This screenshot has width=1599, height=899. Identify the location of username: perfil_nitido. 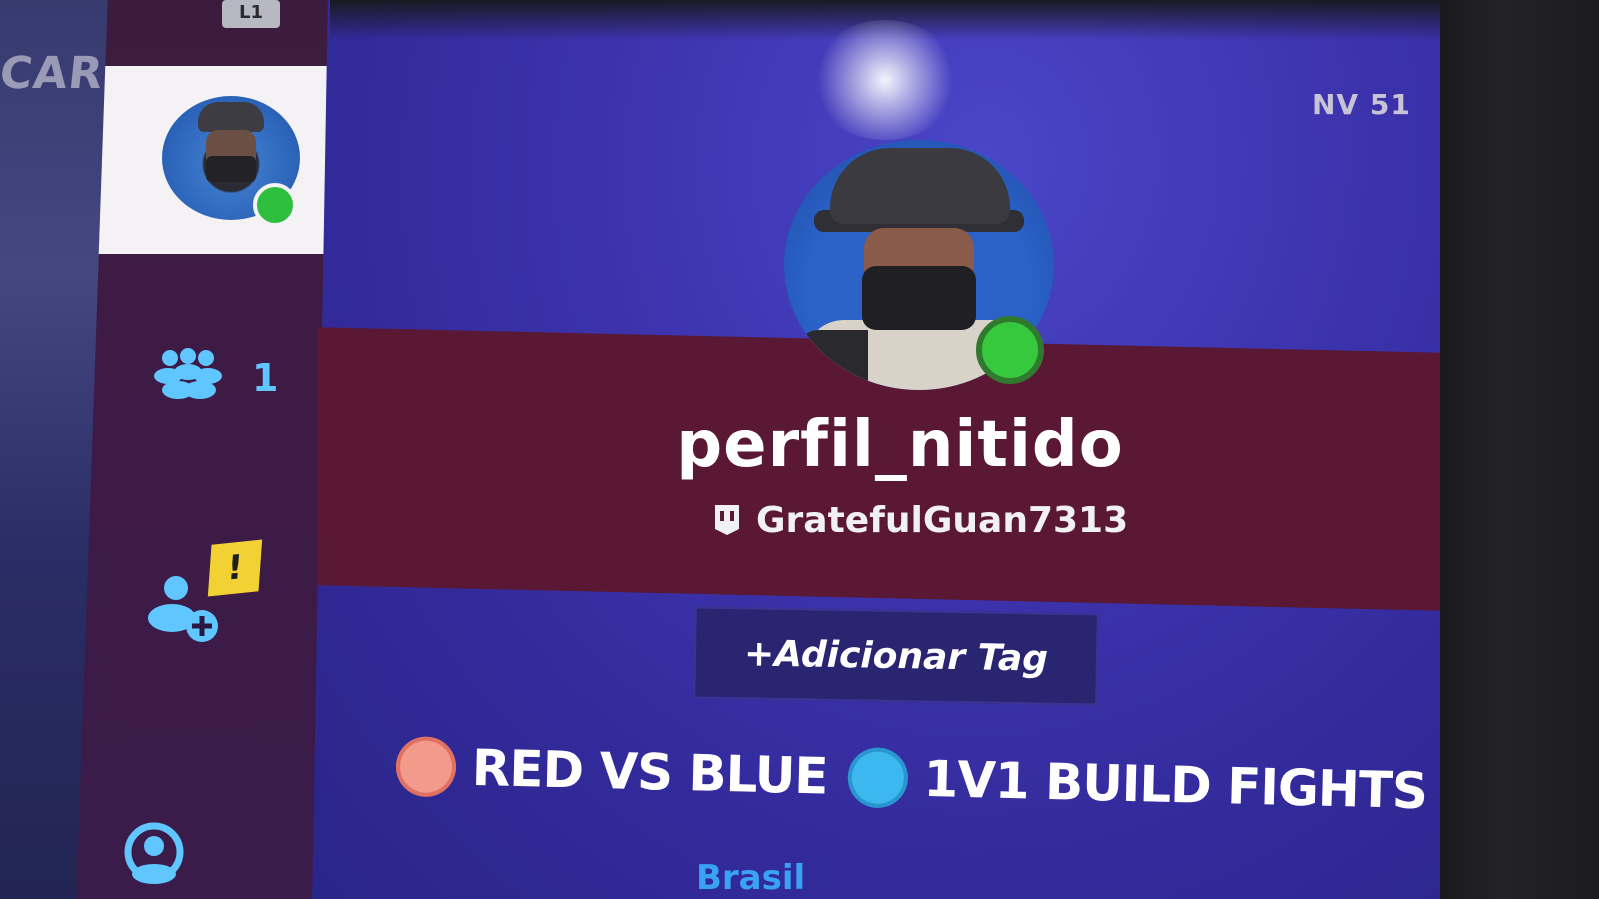
(900, 445).